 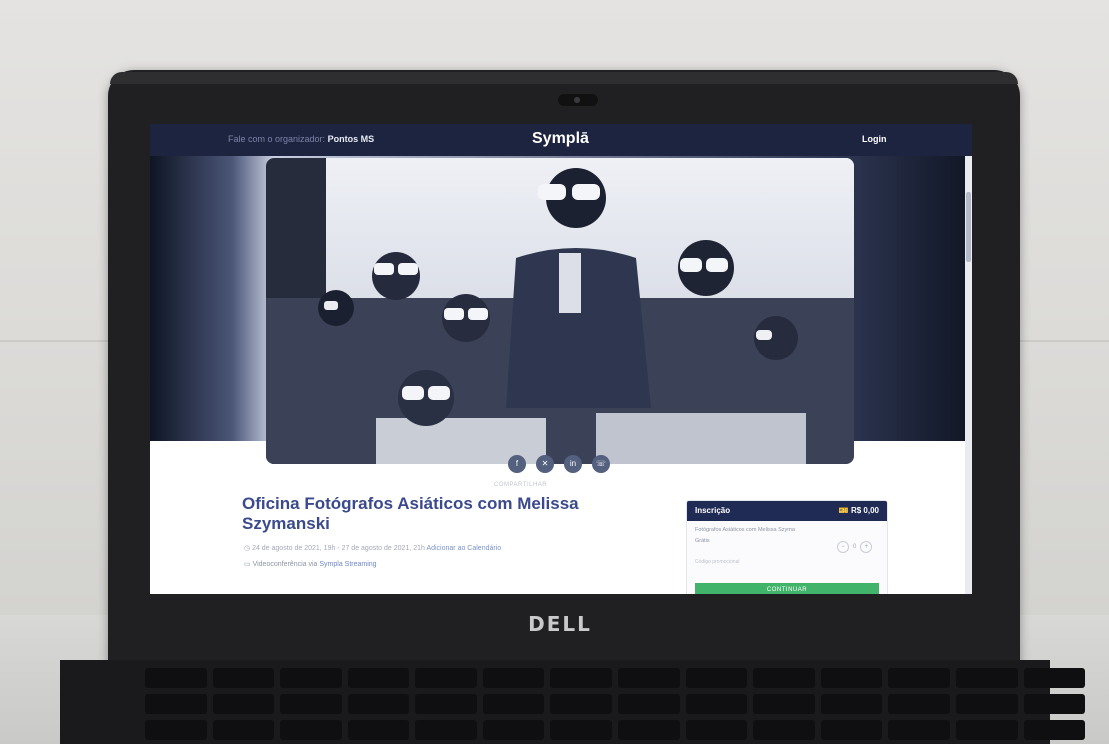 What do you see at coordinates (463, 548) in the screenshot?
I see `add-calendar-link: Adicionar ao Calendário` at bounding box center [463, 548].